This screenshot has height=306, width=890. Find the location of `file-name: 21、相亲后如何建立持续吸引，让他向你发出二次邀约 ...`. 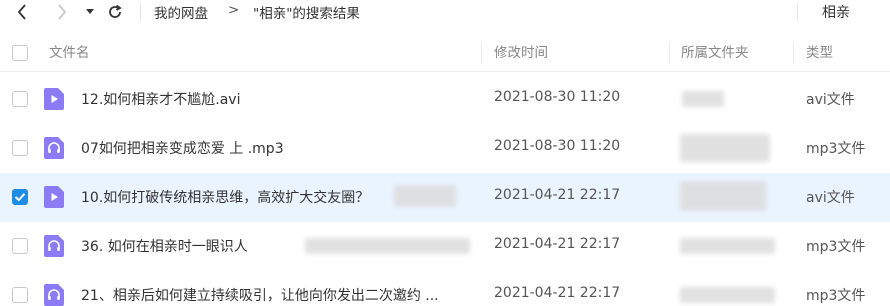

file-name: 21、相亲后如何建立持续吸引，让他向你发出二次邀约 ... is located at coordinates (260, 295).